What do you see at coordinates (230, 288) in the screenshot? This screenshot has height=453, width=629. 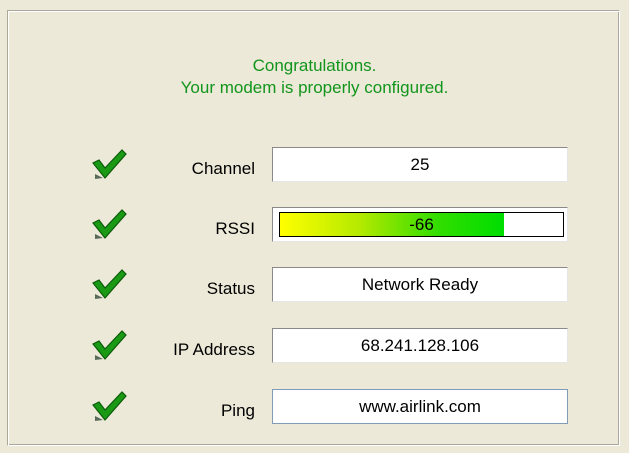 I see `status-label: Status` at bounding box center [230, 288].